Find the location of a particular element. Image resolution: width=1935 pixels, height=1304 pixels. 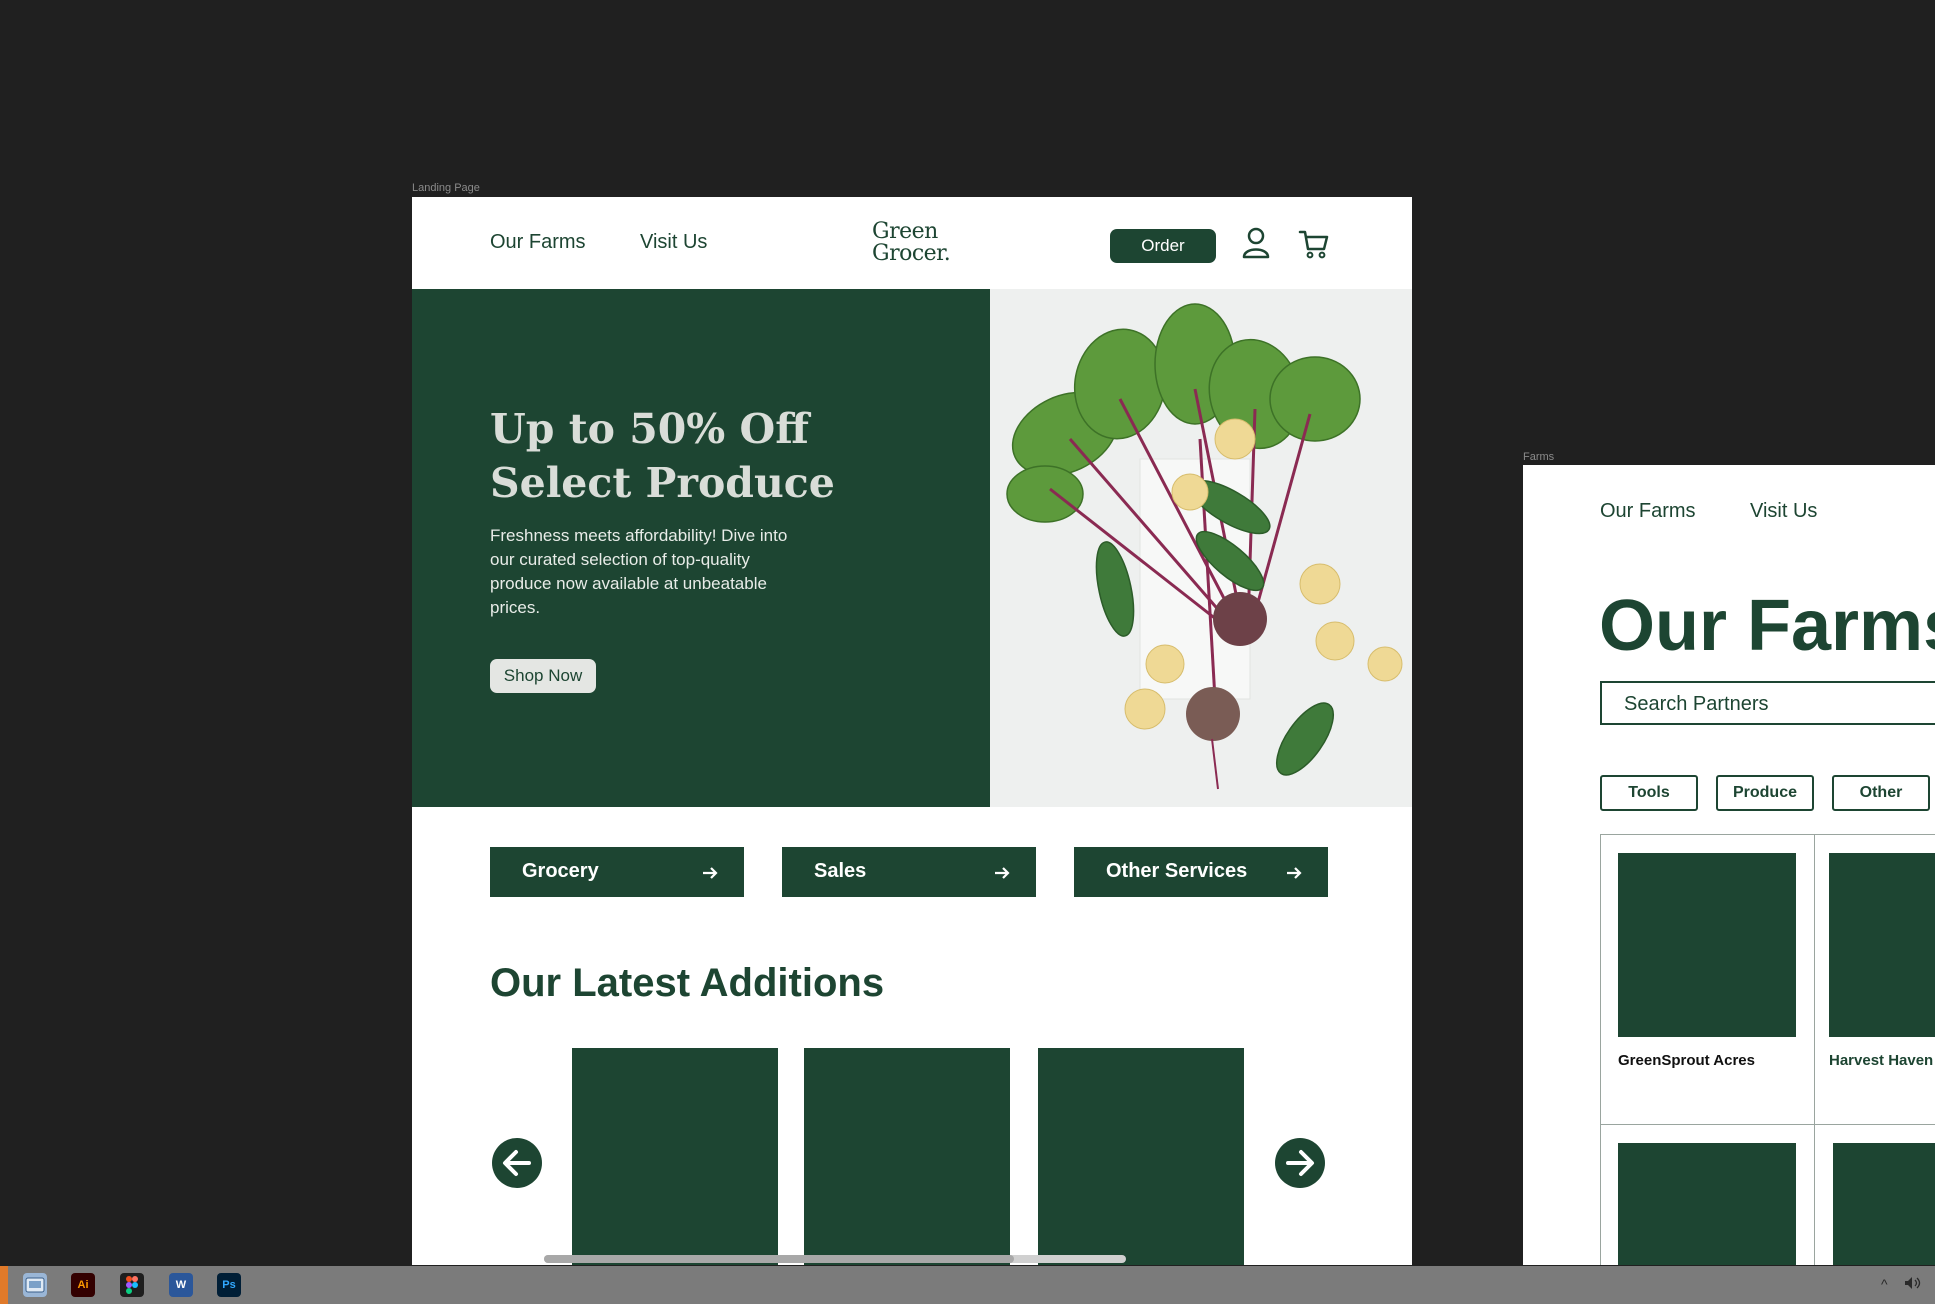

logo-line2: Grocer. is located at coordinates (911, 253).